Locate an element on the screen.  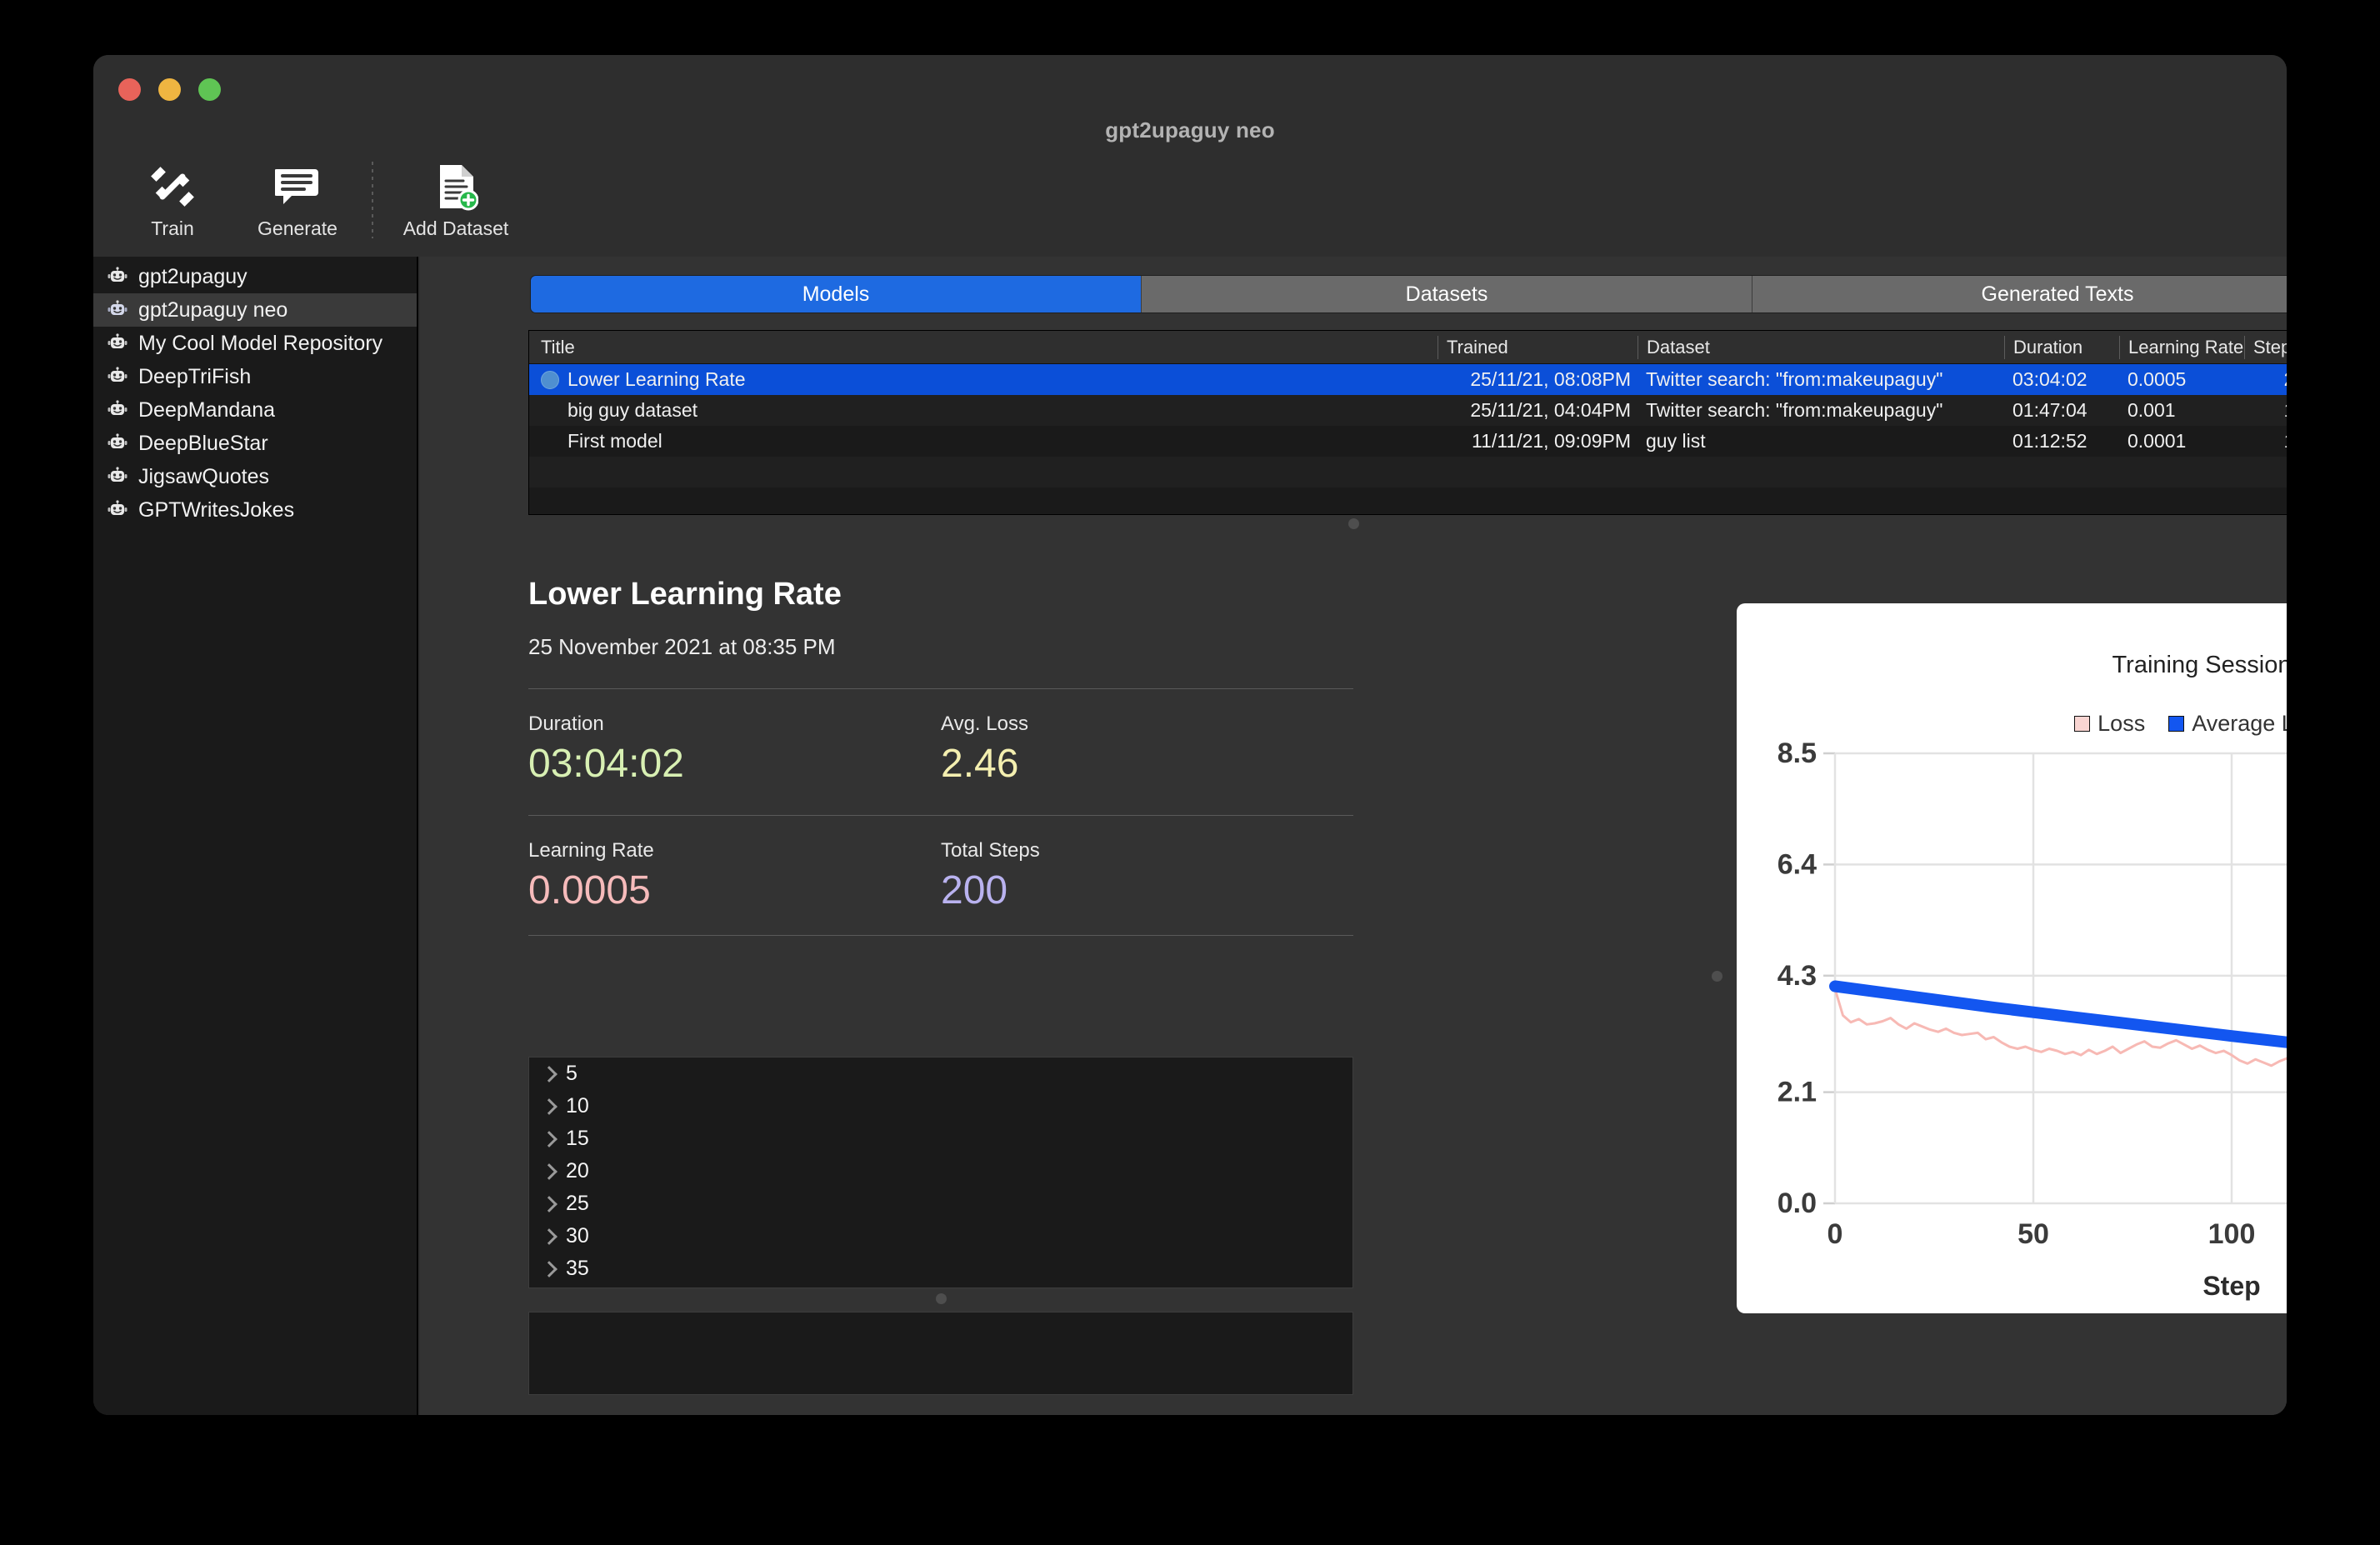
train-button: Train is located at coordinates (172, 197).